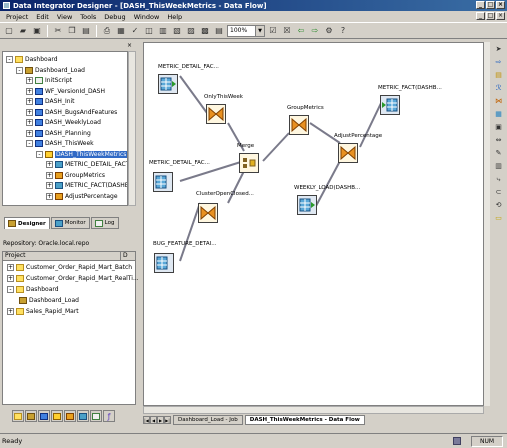  What do you see at coordinates (121, 31) in the screenshot?
I see `object-library-icon: ▦` at bounding box center [121, 31].